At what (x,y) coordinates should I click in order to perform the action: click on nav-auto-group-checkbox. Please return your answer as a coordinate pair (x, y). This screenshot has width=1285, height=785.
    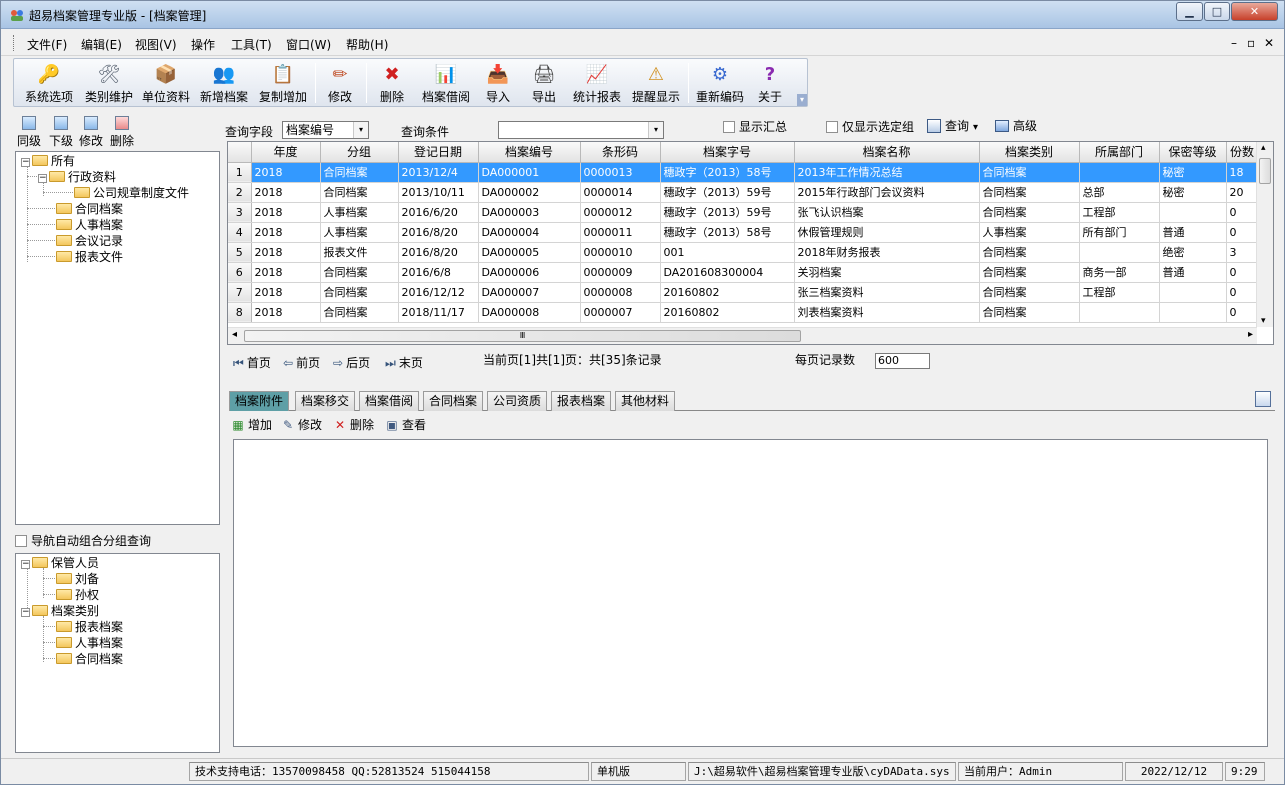
    Looking at the image, I should click on (21, 541).